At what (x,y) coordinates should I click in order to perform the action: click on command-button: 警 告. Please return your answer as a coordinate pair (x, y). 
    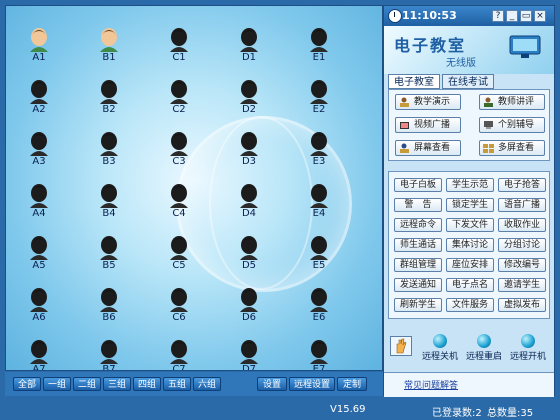
    Looking at the image, I should click on (418, 205).